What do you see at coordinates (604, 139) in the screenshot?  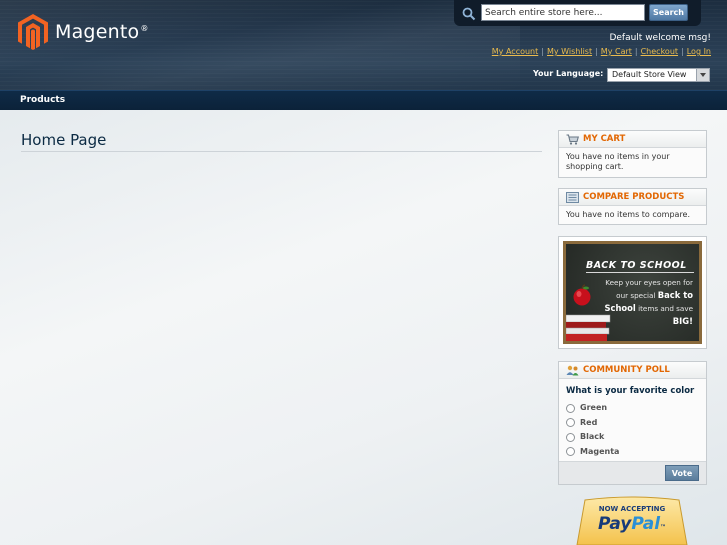 I see `block-cart-title: My Cart` at bounding box center [604, 139].